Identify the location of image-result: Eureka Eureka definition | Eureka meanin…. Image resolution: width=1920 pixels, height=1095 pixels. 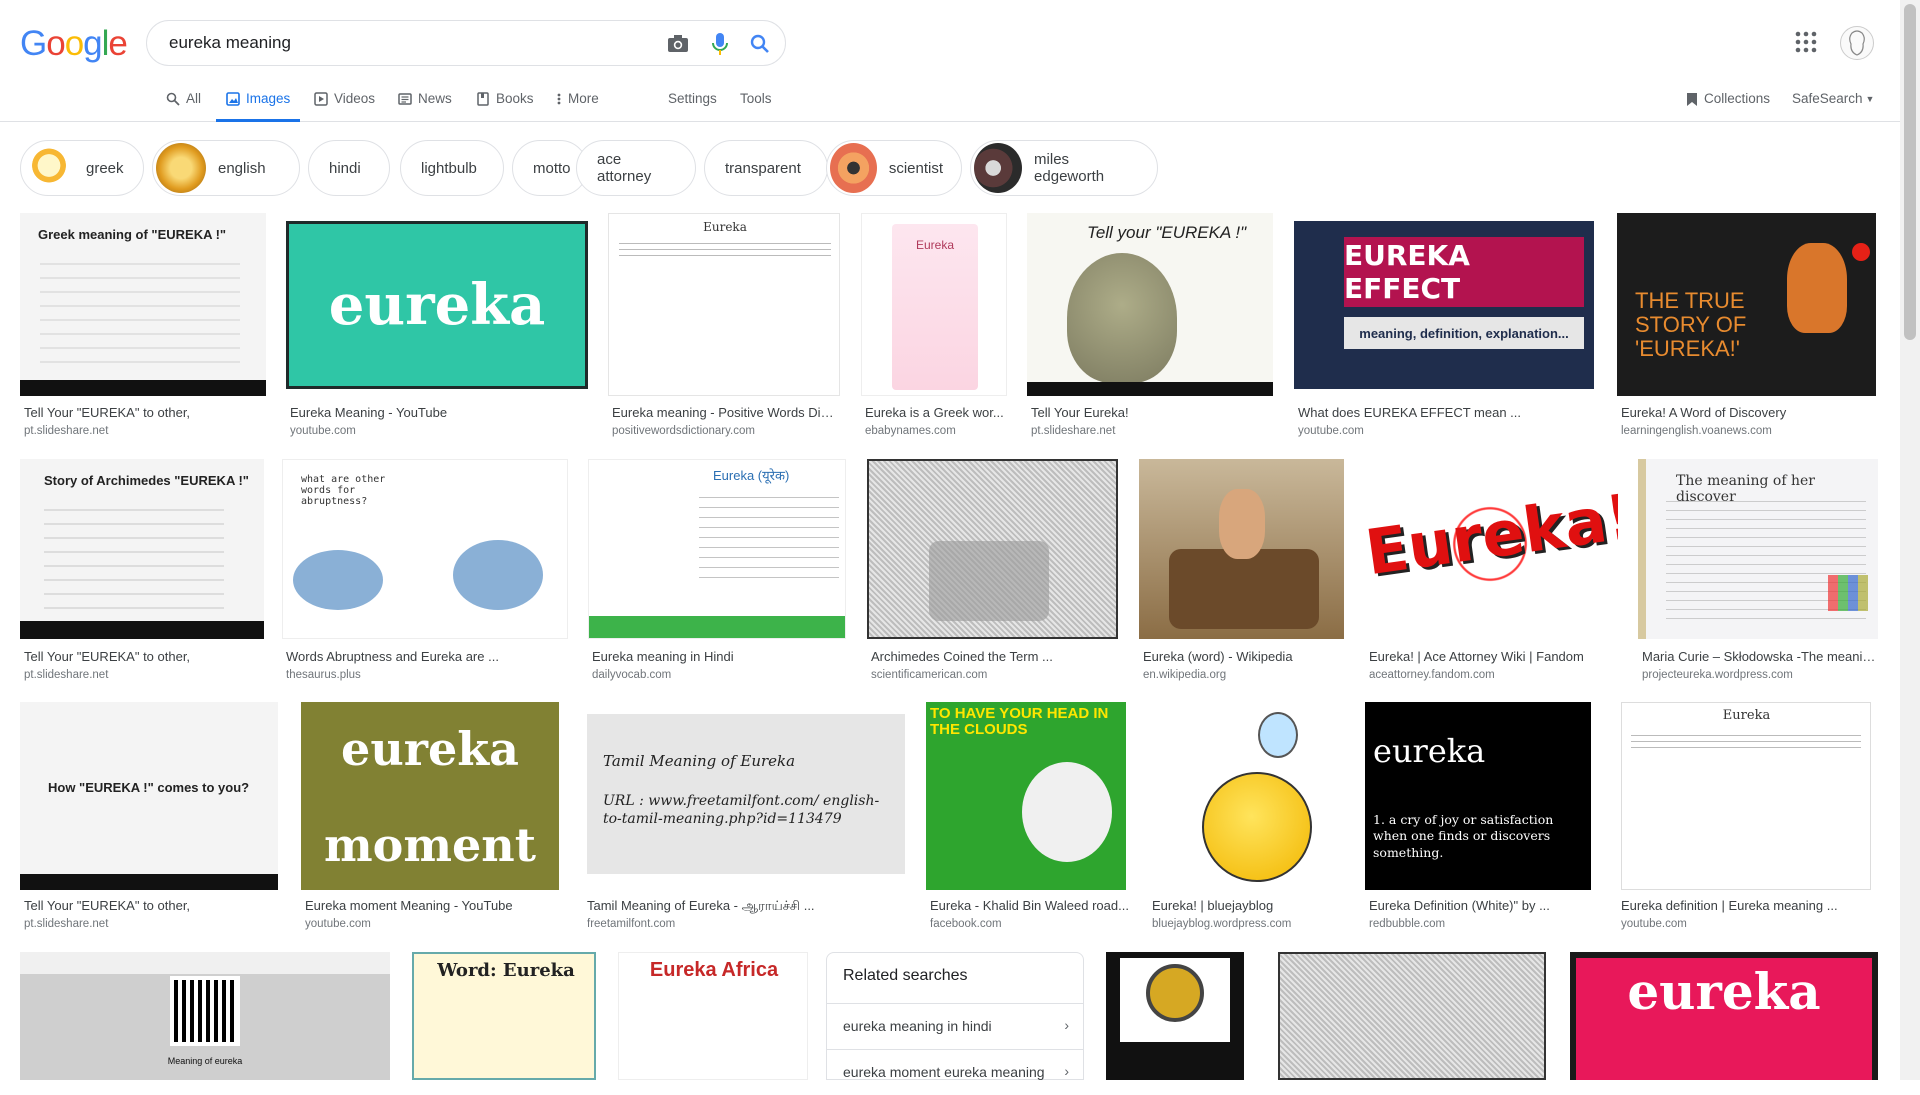
(1746, 822).